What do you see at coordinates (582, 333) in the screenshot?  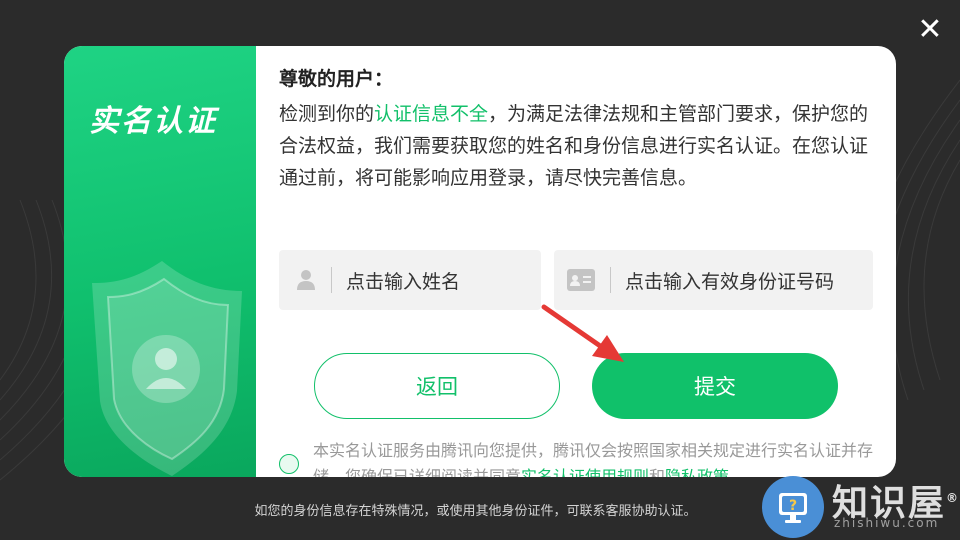 I see `arrow-annotation` at bounding box center [582, 333].